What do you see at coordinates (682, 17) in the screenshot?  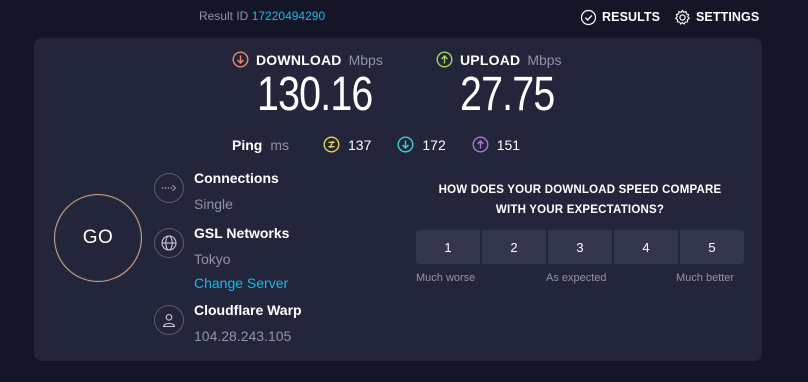 I see `gear-icon` at bounding box center [682, 17].